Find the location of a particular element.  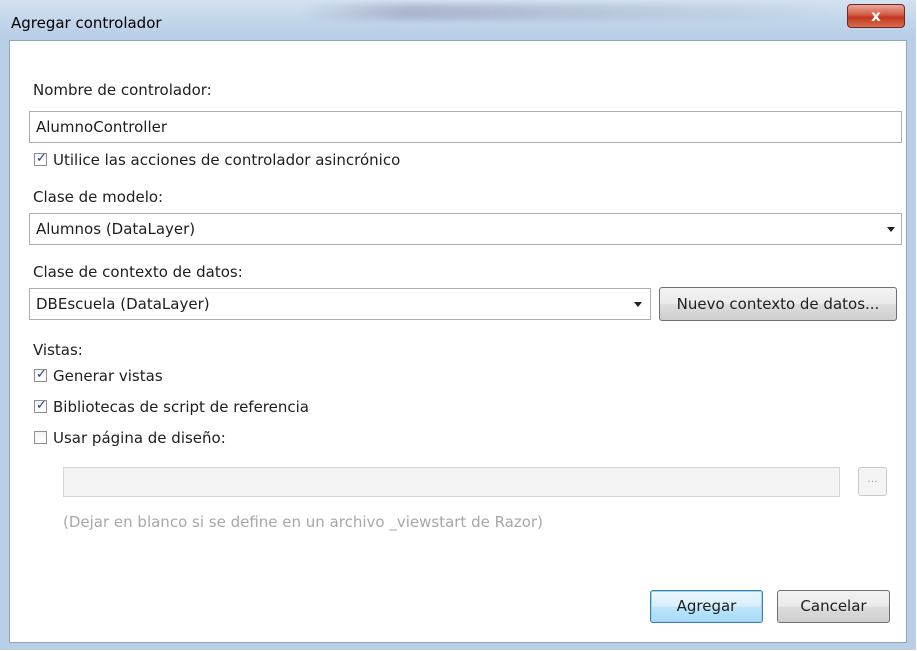

data-context-label: Clase de contexto de datos: is located at coordinates (138, 272).